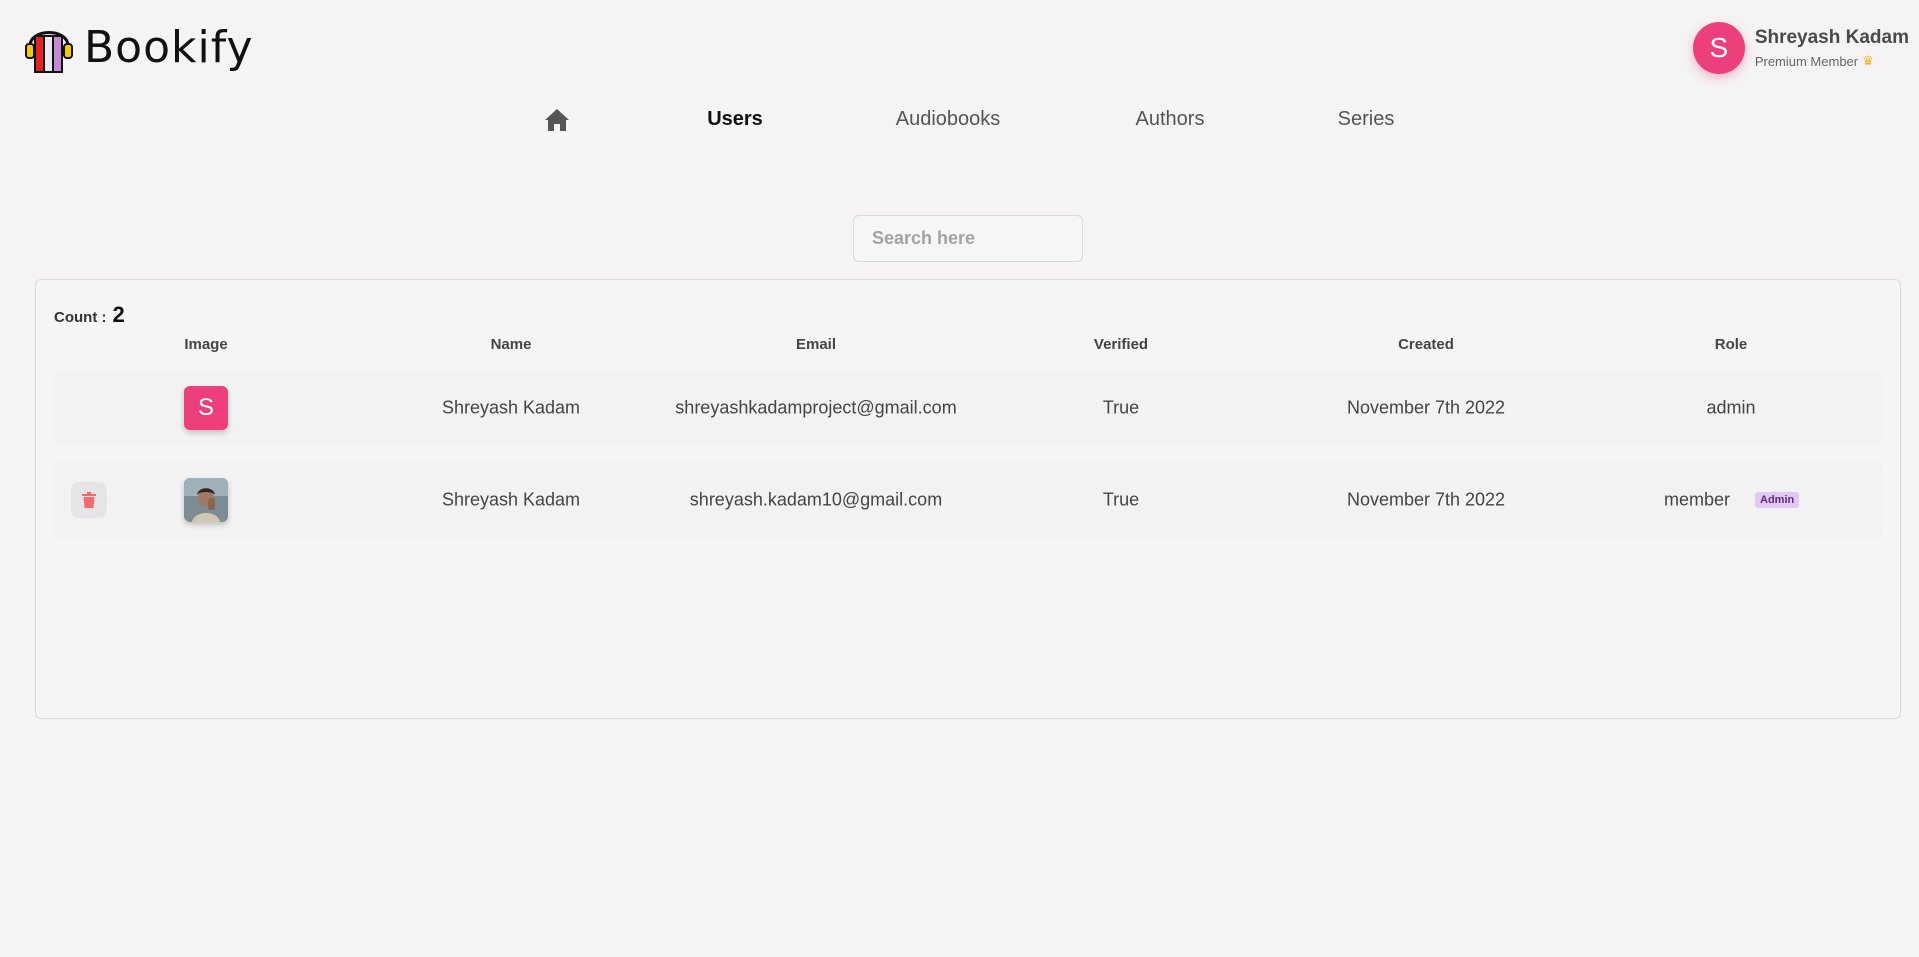 The image size is (1919, 957). I want to click on delete-user-button, so click(89, 500).